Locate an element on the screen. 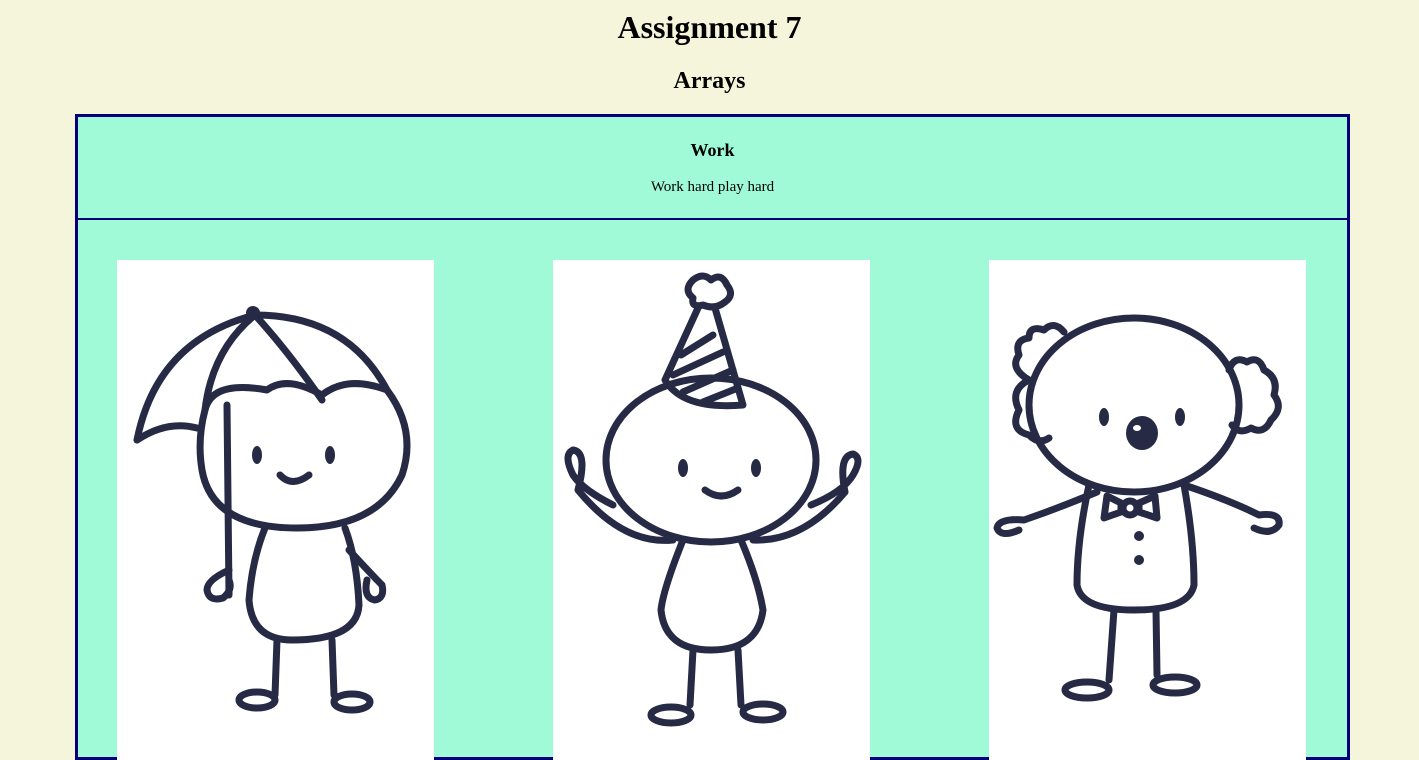 This screenshot has height=760, width=1419. header-title: Work is located at coordinates (712, 150).